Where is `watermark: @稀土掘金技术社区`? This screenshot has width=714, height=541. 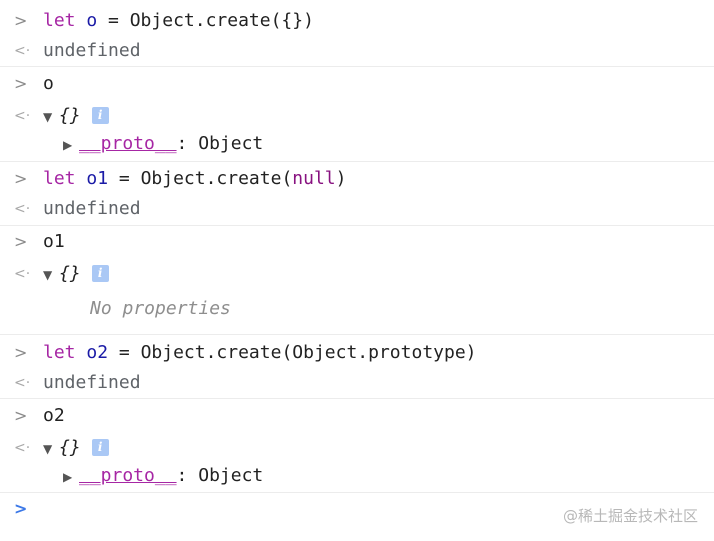 watermark: @稀土掘金技术社区 is located at coordinates (630, 516).